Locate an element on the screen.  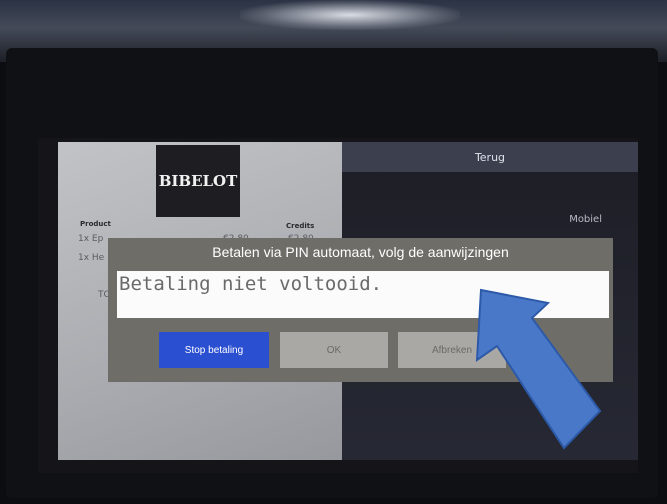
stop-payment-button: Stop betaling is located at coordinates (214, 350).